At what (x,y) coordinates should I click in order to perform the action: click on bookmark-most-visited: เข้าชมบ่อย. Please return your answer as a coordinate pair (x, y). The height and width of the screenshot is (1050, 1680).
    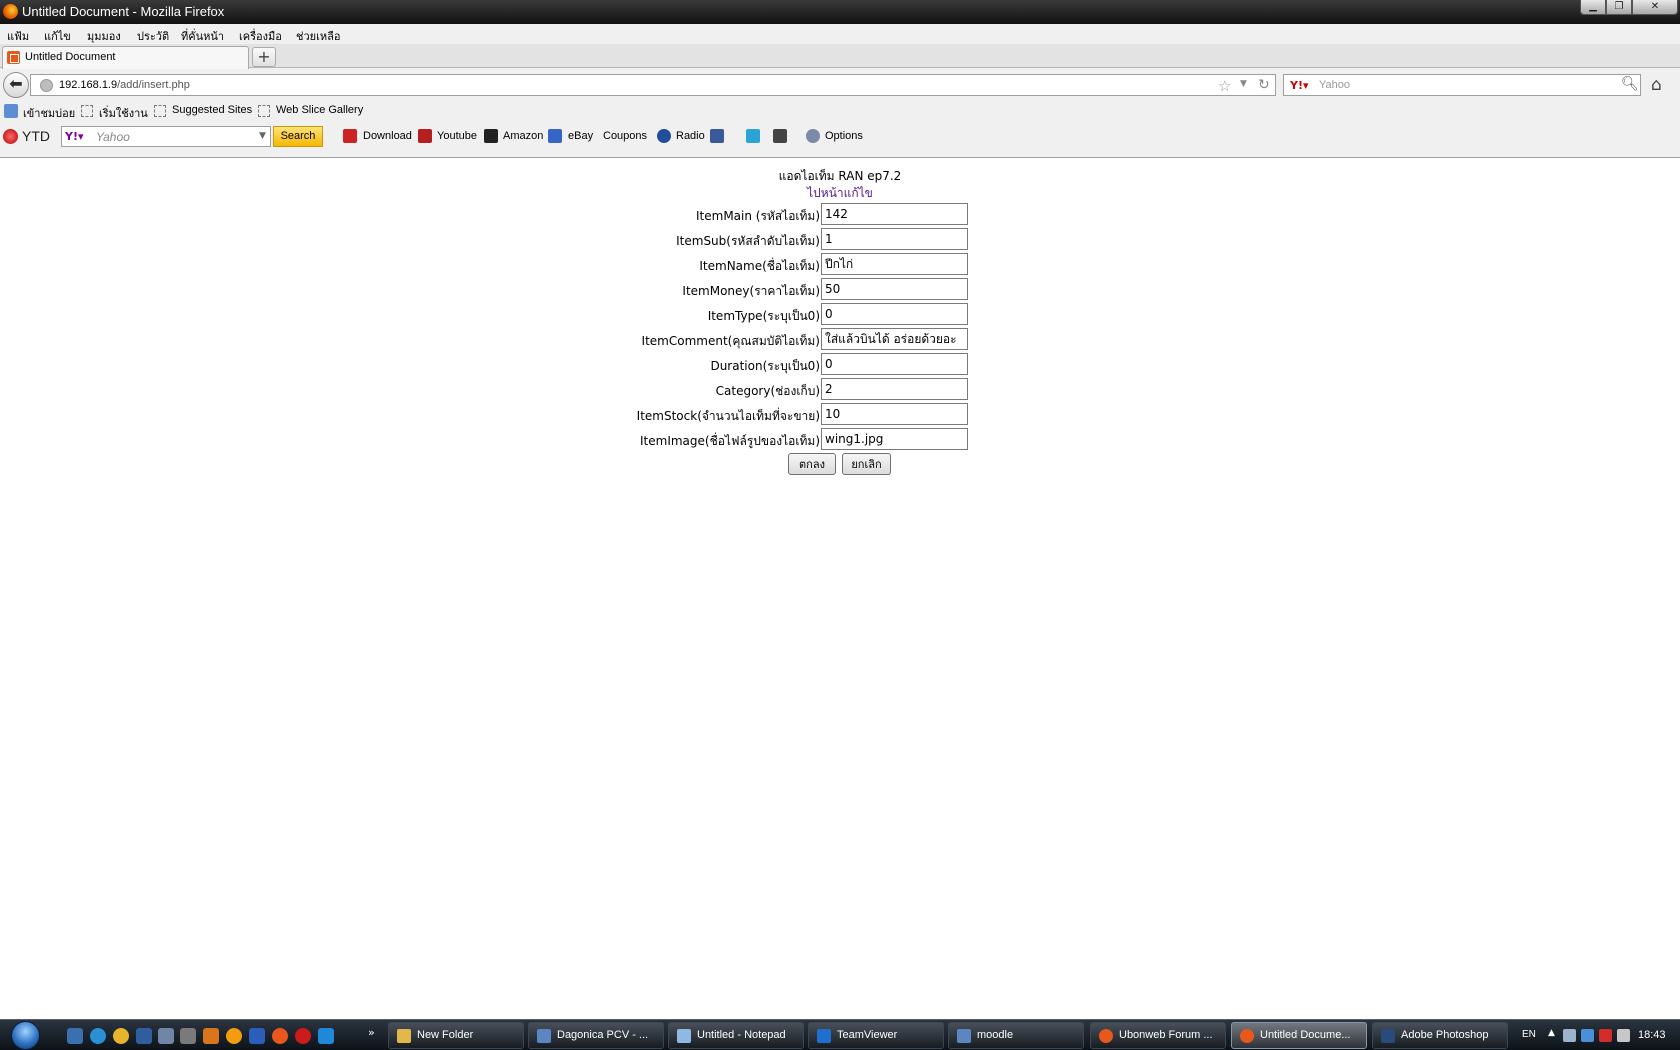
    Looking at the image, I should click on (49, 113).